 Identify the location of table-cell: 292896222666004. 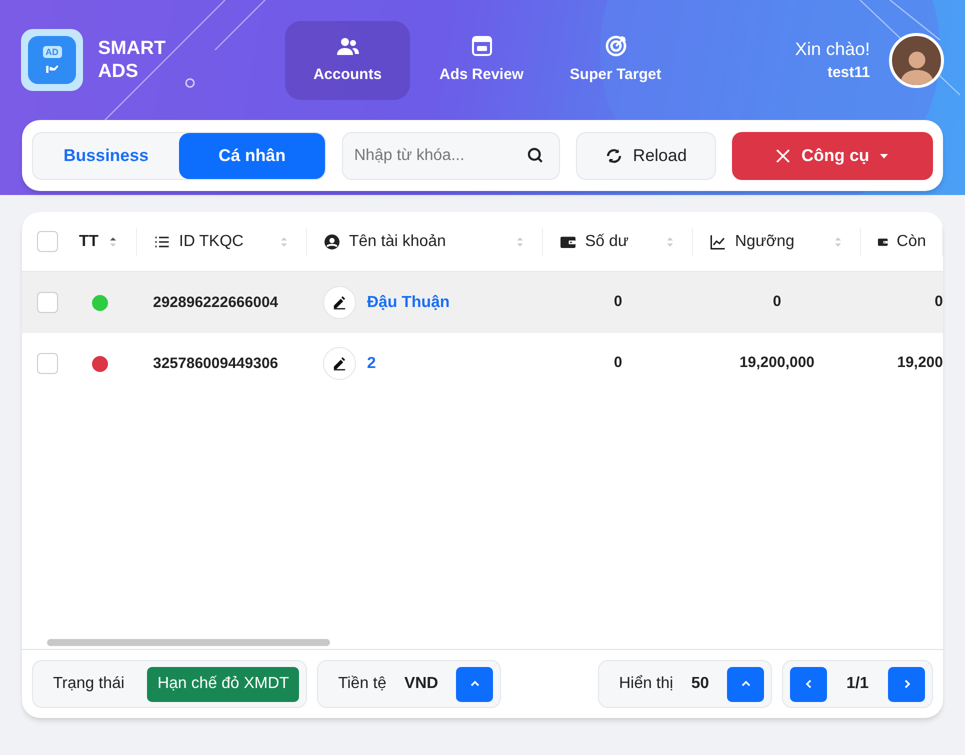
(215, 302).